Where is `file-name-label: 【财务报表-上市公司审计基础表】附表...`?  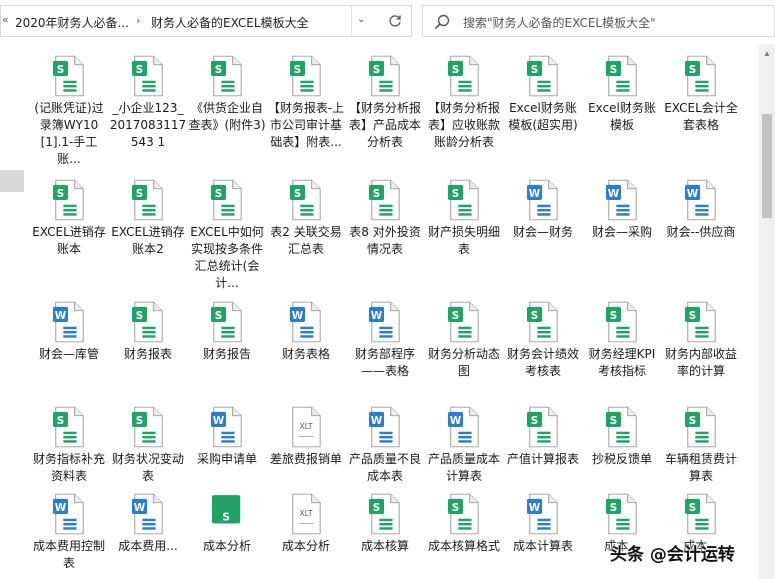 file-name-label: 【财务报表-上市公司审计基础表】附表... is located at coordinates (306, 125).